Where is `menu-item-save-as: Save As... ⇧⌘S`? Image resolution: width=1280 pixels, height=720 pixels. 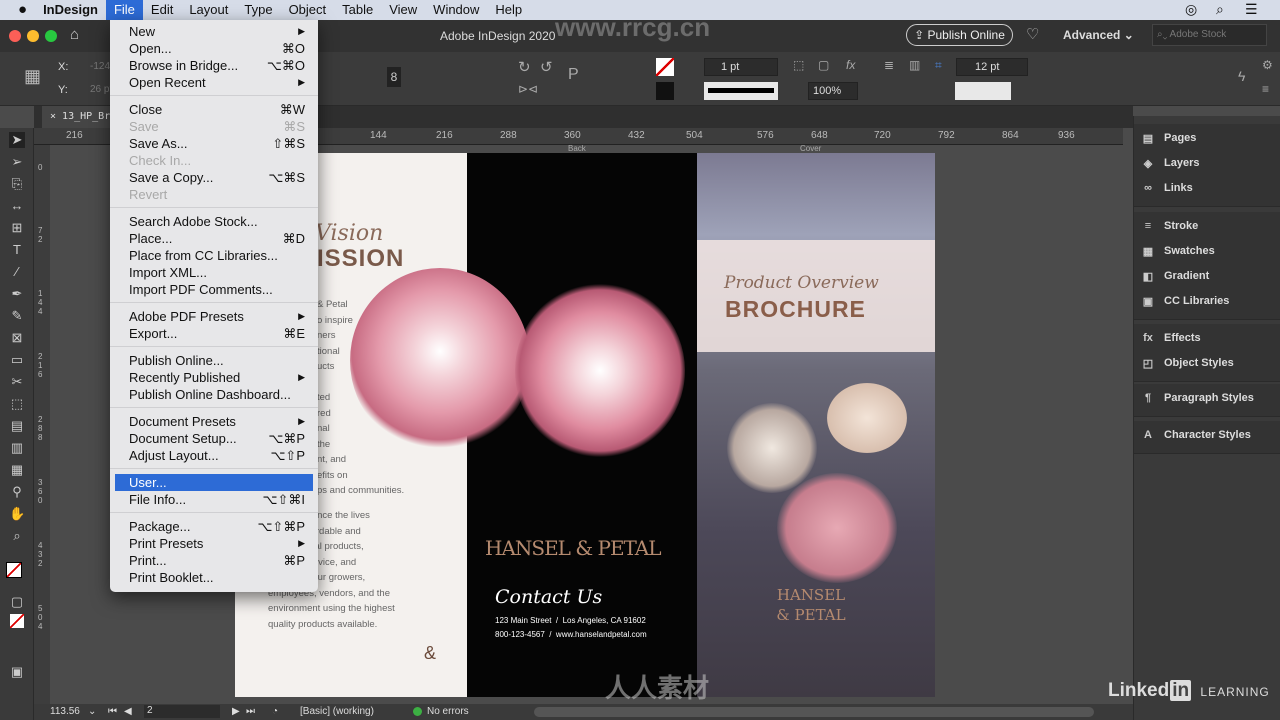 menu-item-save-as: Save As... ⇧⌘S is located at coordinates (214, 143).